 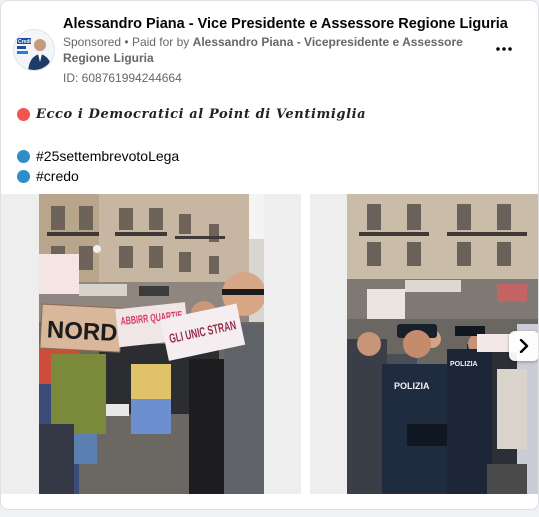 What do you see at coordinates (57, 176) in the screenshot?
I see `hashtag-link: #credo` at bounding box center [57, 176].